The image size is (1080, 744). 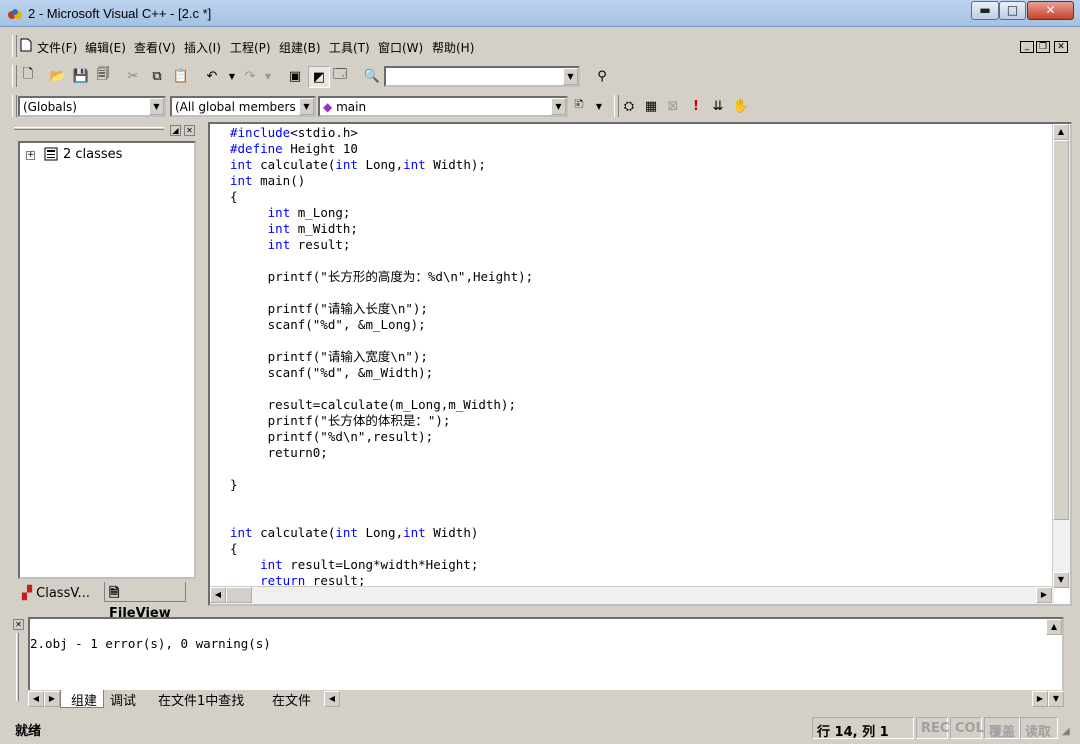 I want to click on output-close-icon: ✕, so click(x=18, y=624).